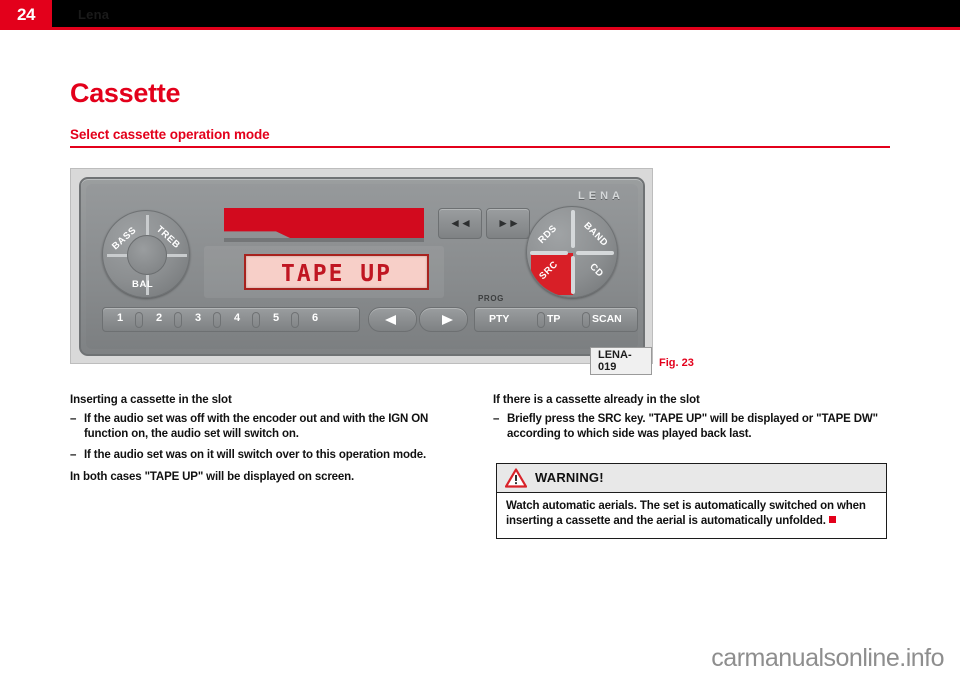 The width and height of the screenshot is (960, 679). What do you see at coordinates (94, 14) in the screenshot?
I see `header-title: Lena` at bounding box center [94, 14].